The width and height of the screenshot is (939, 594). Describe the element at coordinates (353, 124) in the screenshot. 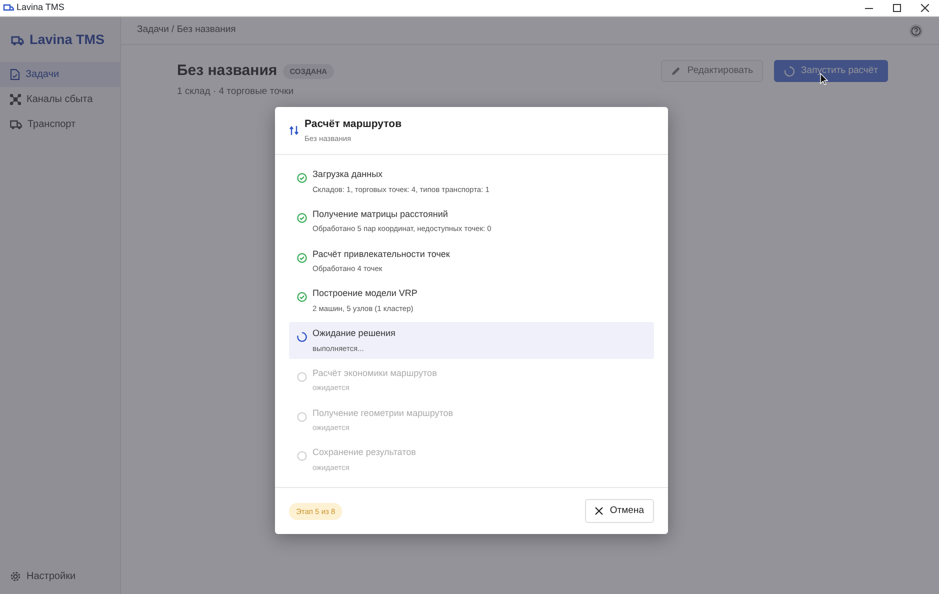

I see `dialog-title: Расчёт маршрутов` at that location.